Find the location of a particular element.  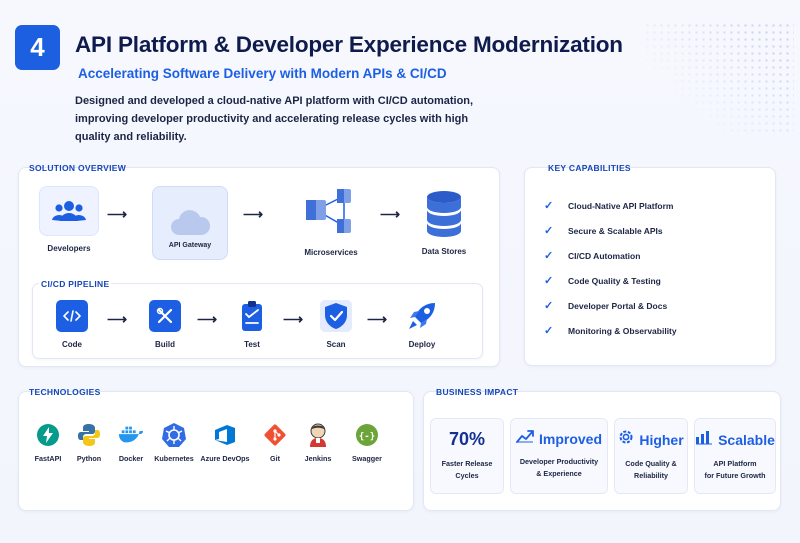

impact-line: Cycles is located at coordinates (467, 475).